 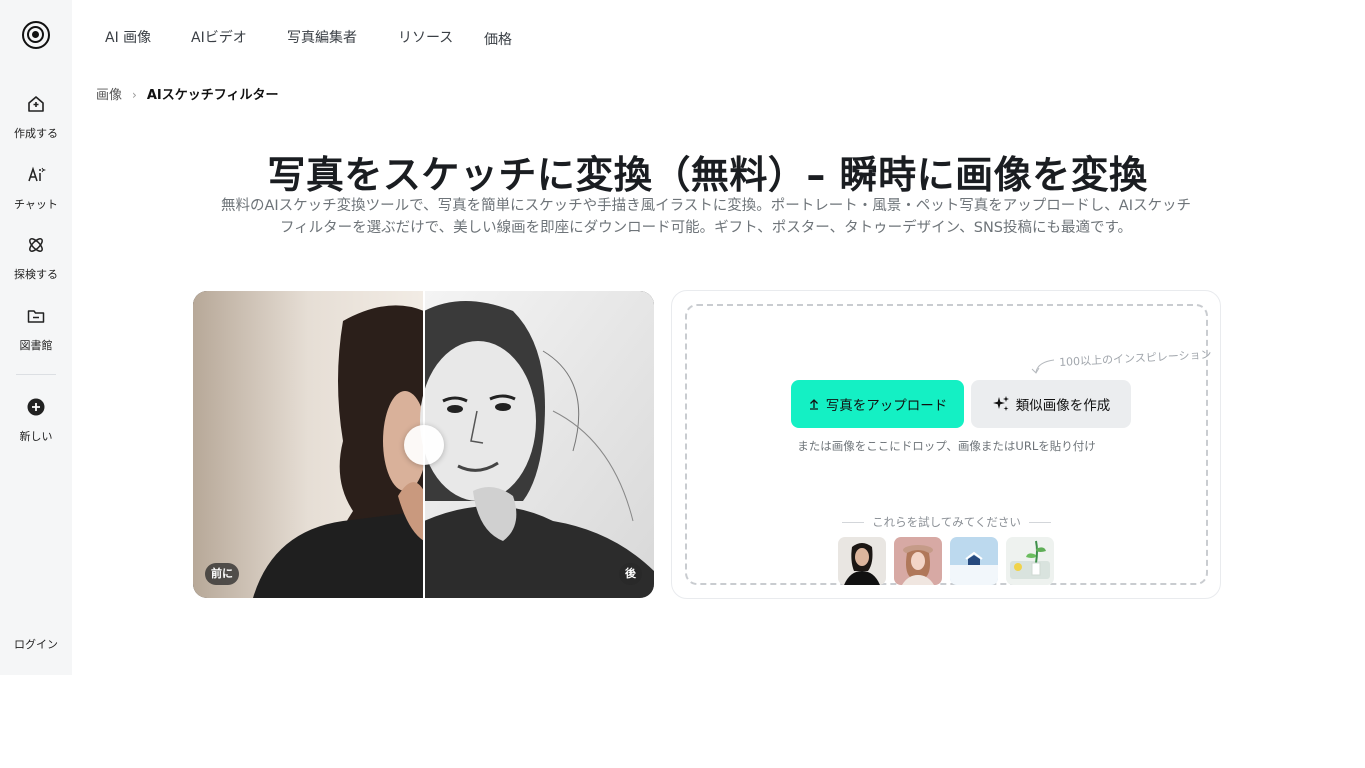 I want to click on nav-photo-editor: 写真編集者, so click(x=322, y=37).